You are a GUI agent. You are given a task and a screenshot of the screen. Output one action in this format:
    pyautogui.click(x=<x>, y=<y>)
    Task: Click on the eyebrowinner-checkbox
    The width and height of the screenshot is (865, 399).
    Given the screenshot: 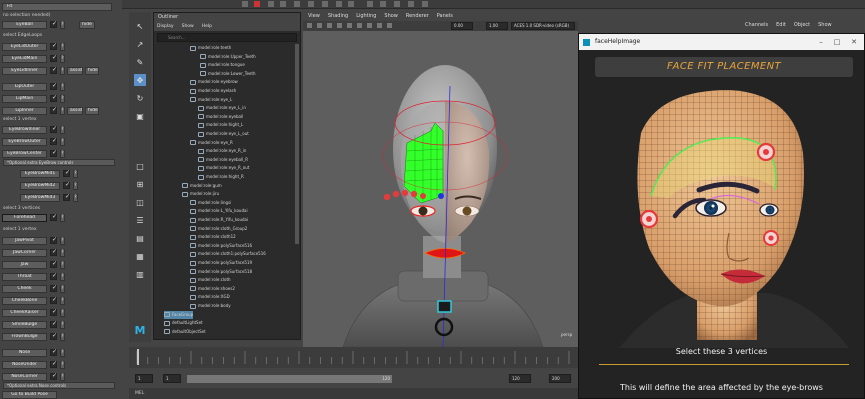 What is the action you would take?
    pyautogui.click(x=53, y=129)
    